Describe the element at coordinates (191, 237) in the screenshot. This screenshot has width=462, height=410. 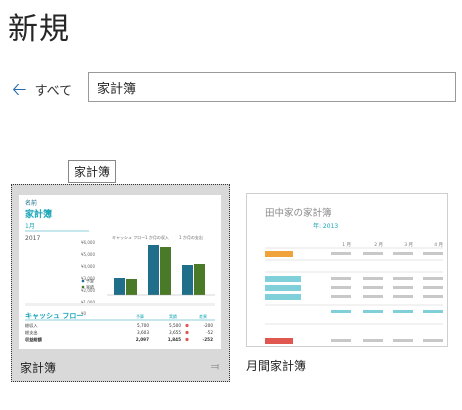
I see `chart-header-expense: 1 か月の支出` at that location.